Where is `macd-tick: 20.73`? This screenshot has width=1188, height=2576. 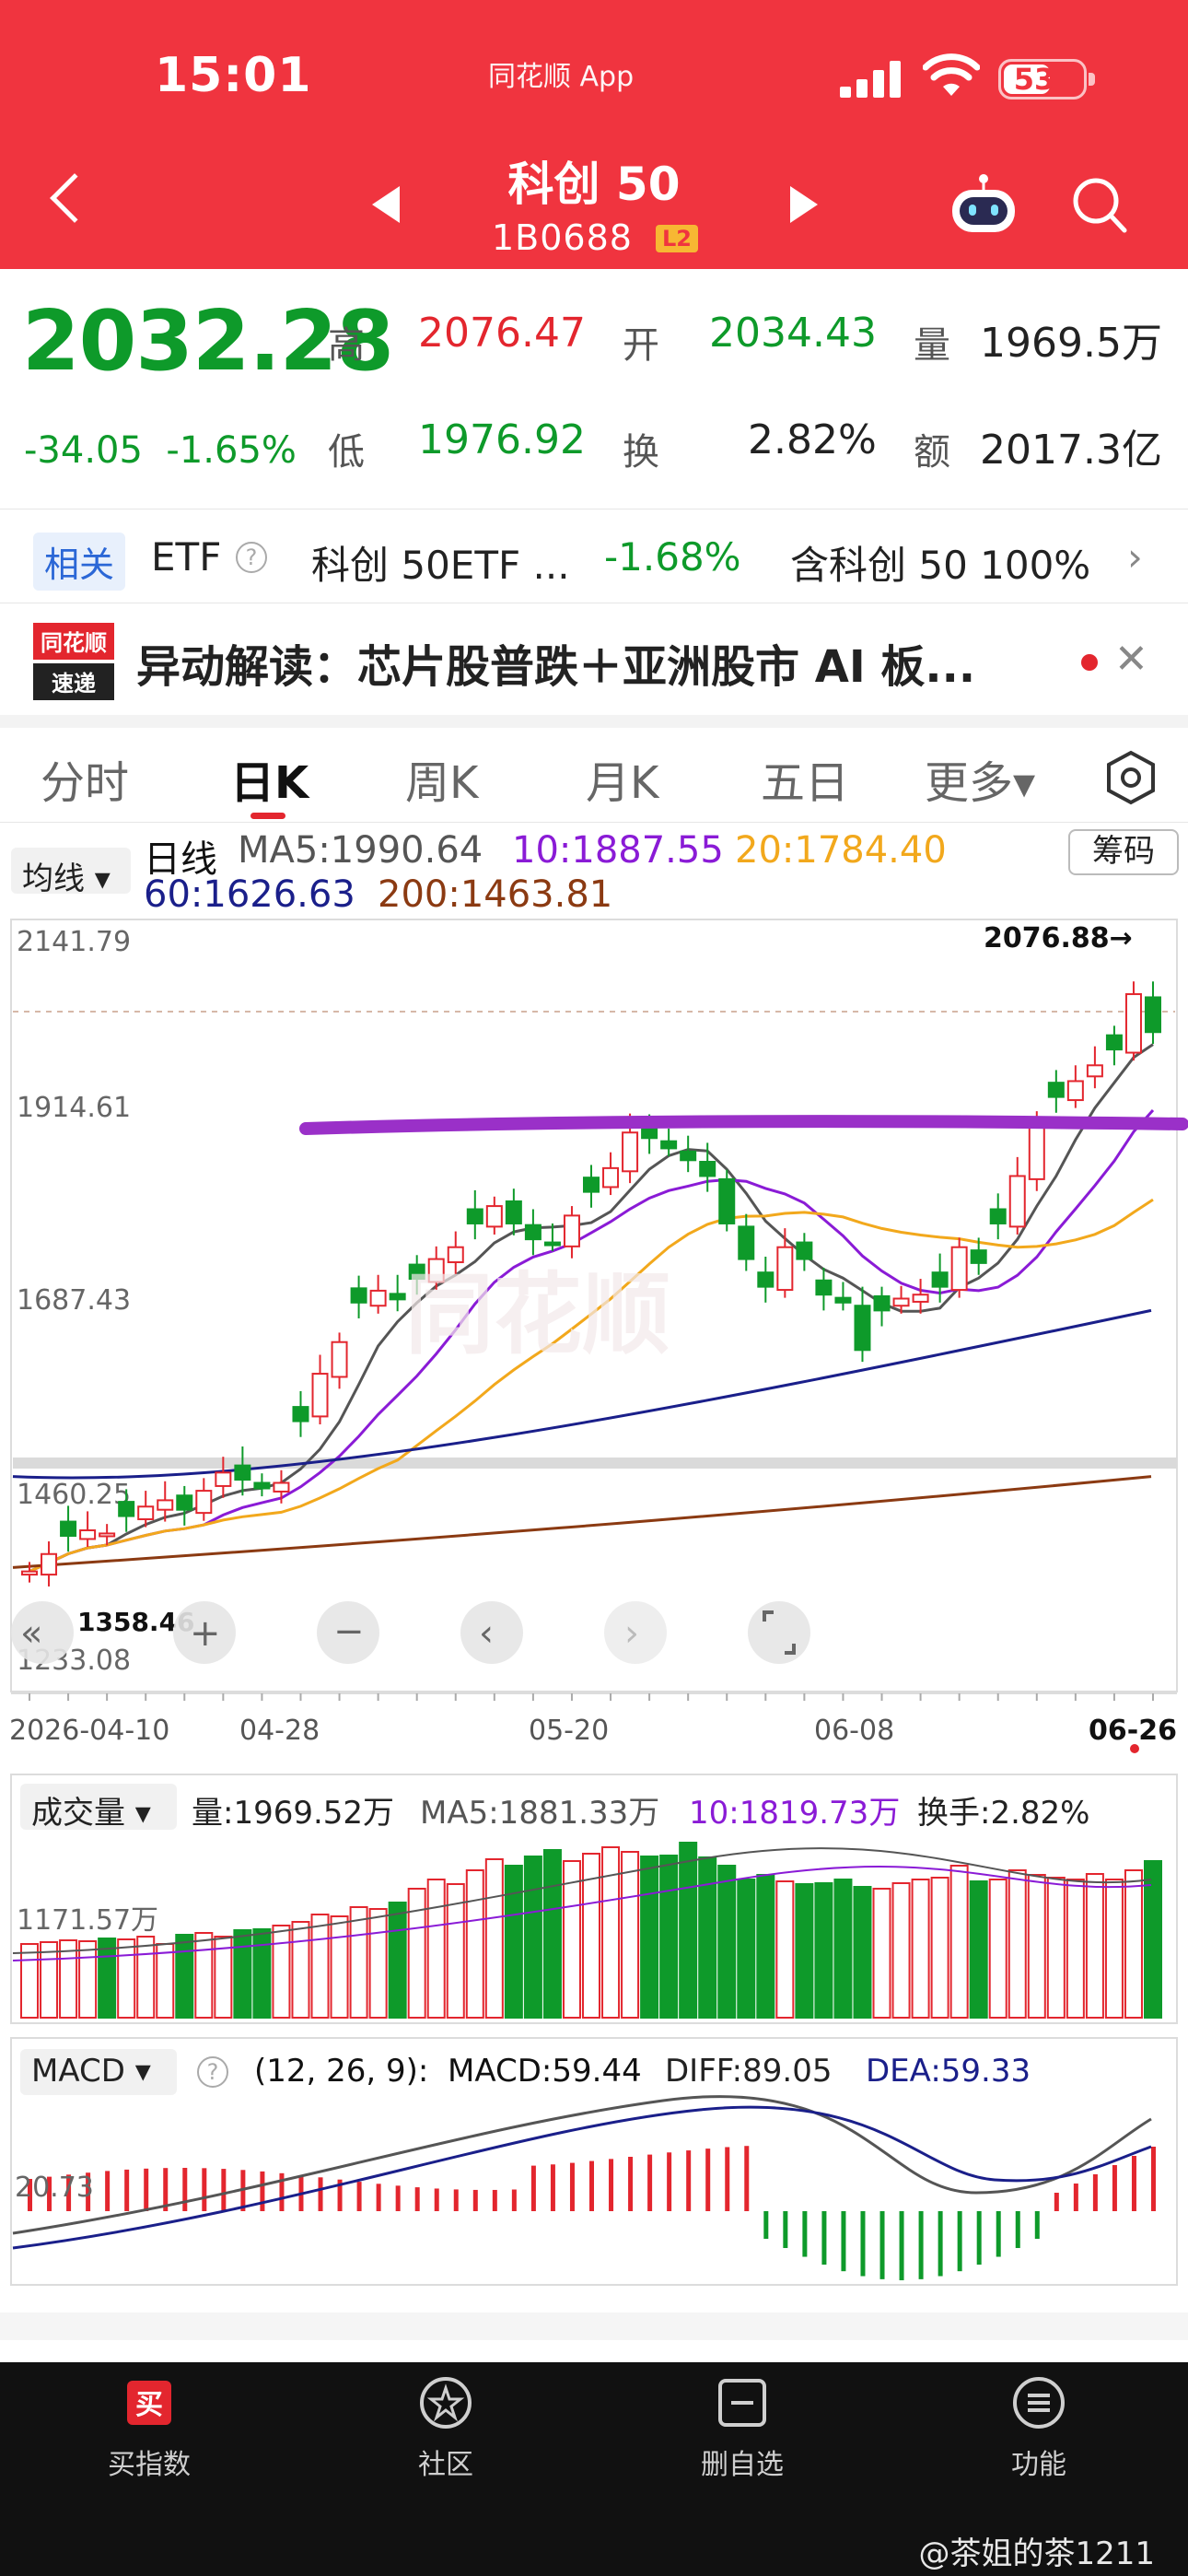
macd-tick: 20.73 is located at coordinates (54, 2188).